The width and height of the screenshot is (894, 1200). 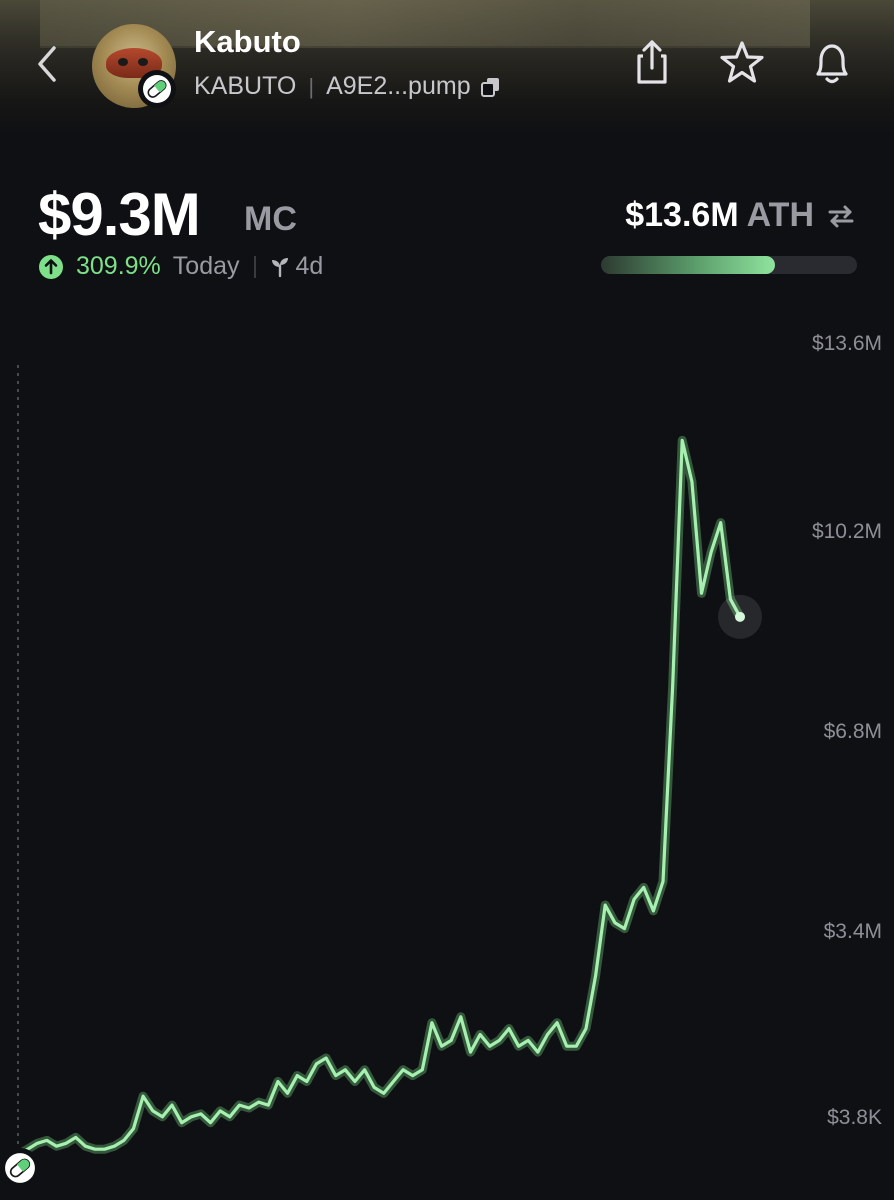 What do you see at coordinates (254, 266) in the screenshot?
I see `divider` at bounding box center [254, 266].